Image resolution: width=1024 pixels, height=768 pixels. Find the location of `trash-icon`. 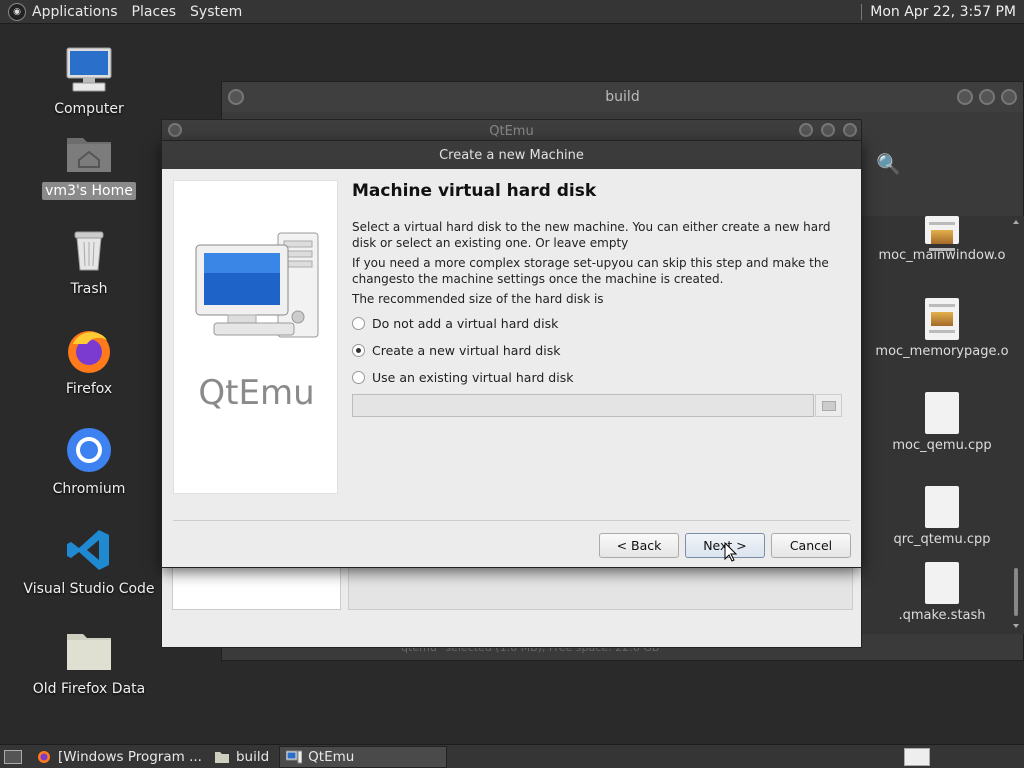

trash-icon is located at coordinates (89, 250).